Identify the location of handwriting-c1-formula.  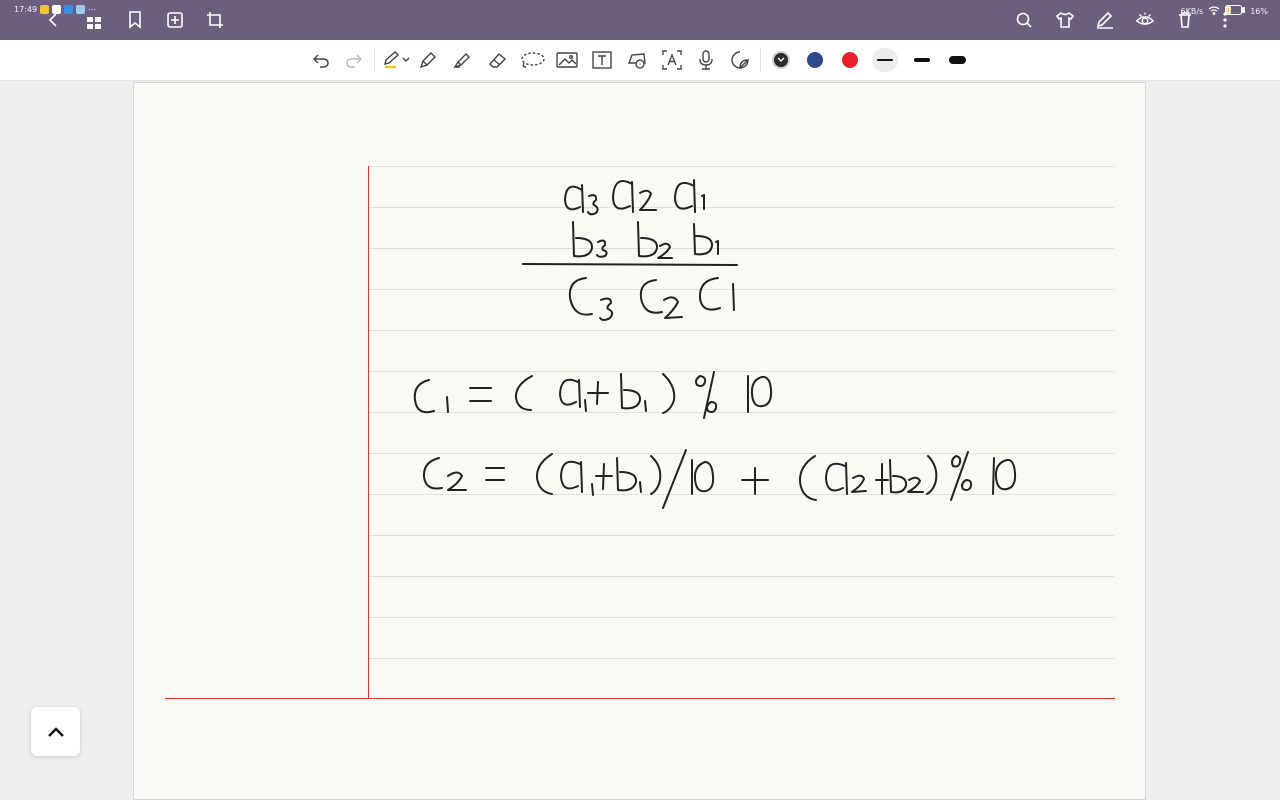
(593, 395).